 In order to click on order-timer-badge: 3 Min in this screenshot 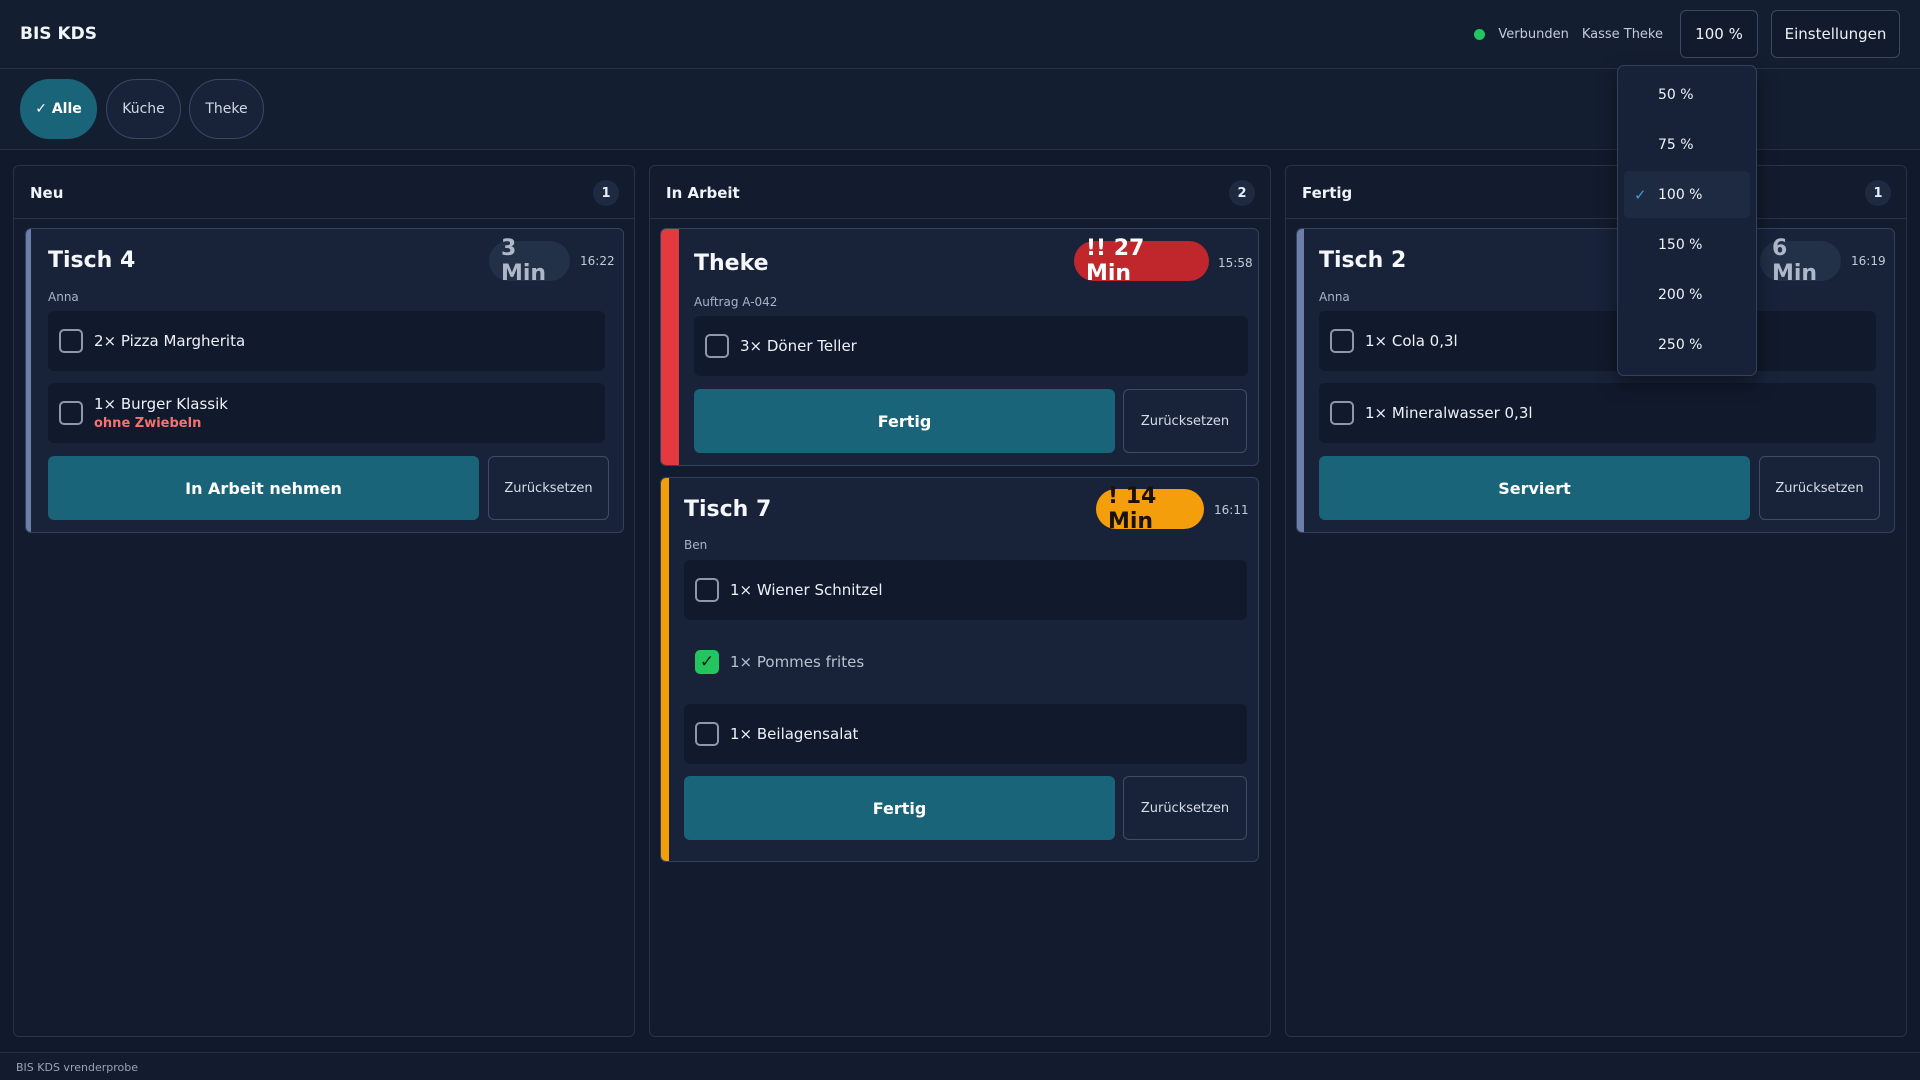, I will do `click(529, 261)`.